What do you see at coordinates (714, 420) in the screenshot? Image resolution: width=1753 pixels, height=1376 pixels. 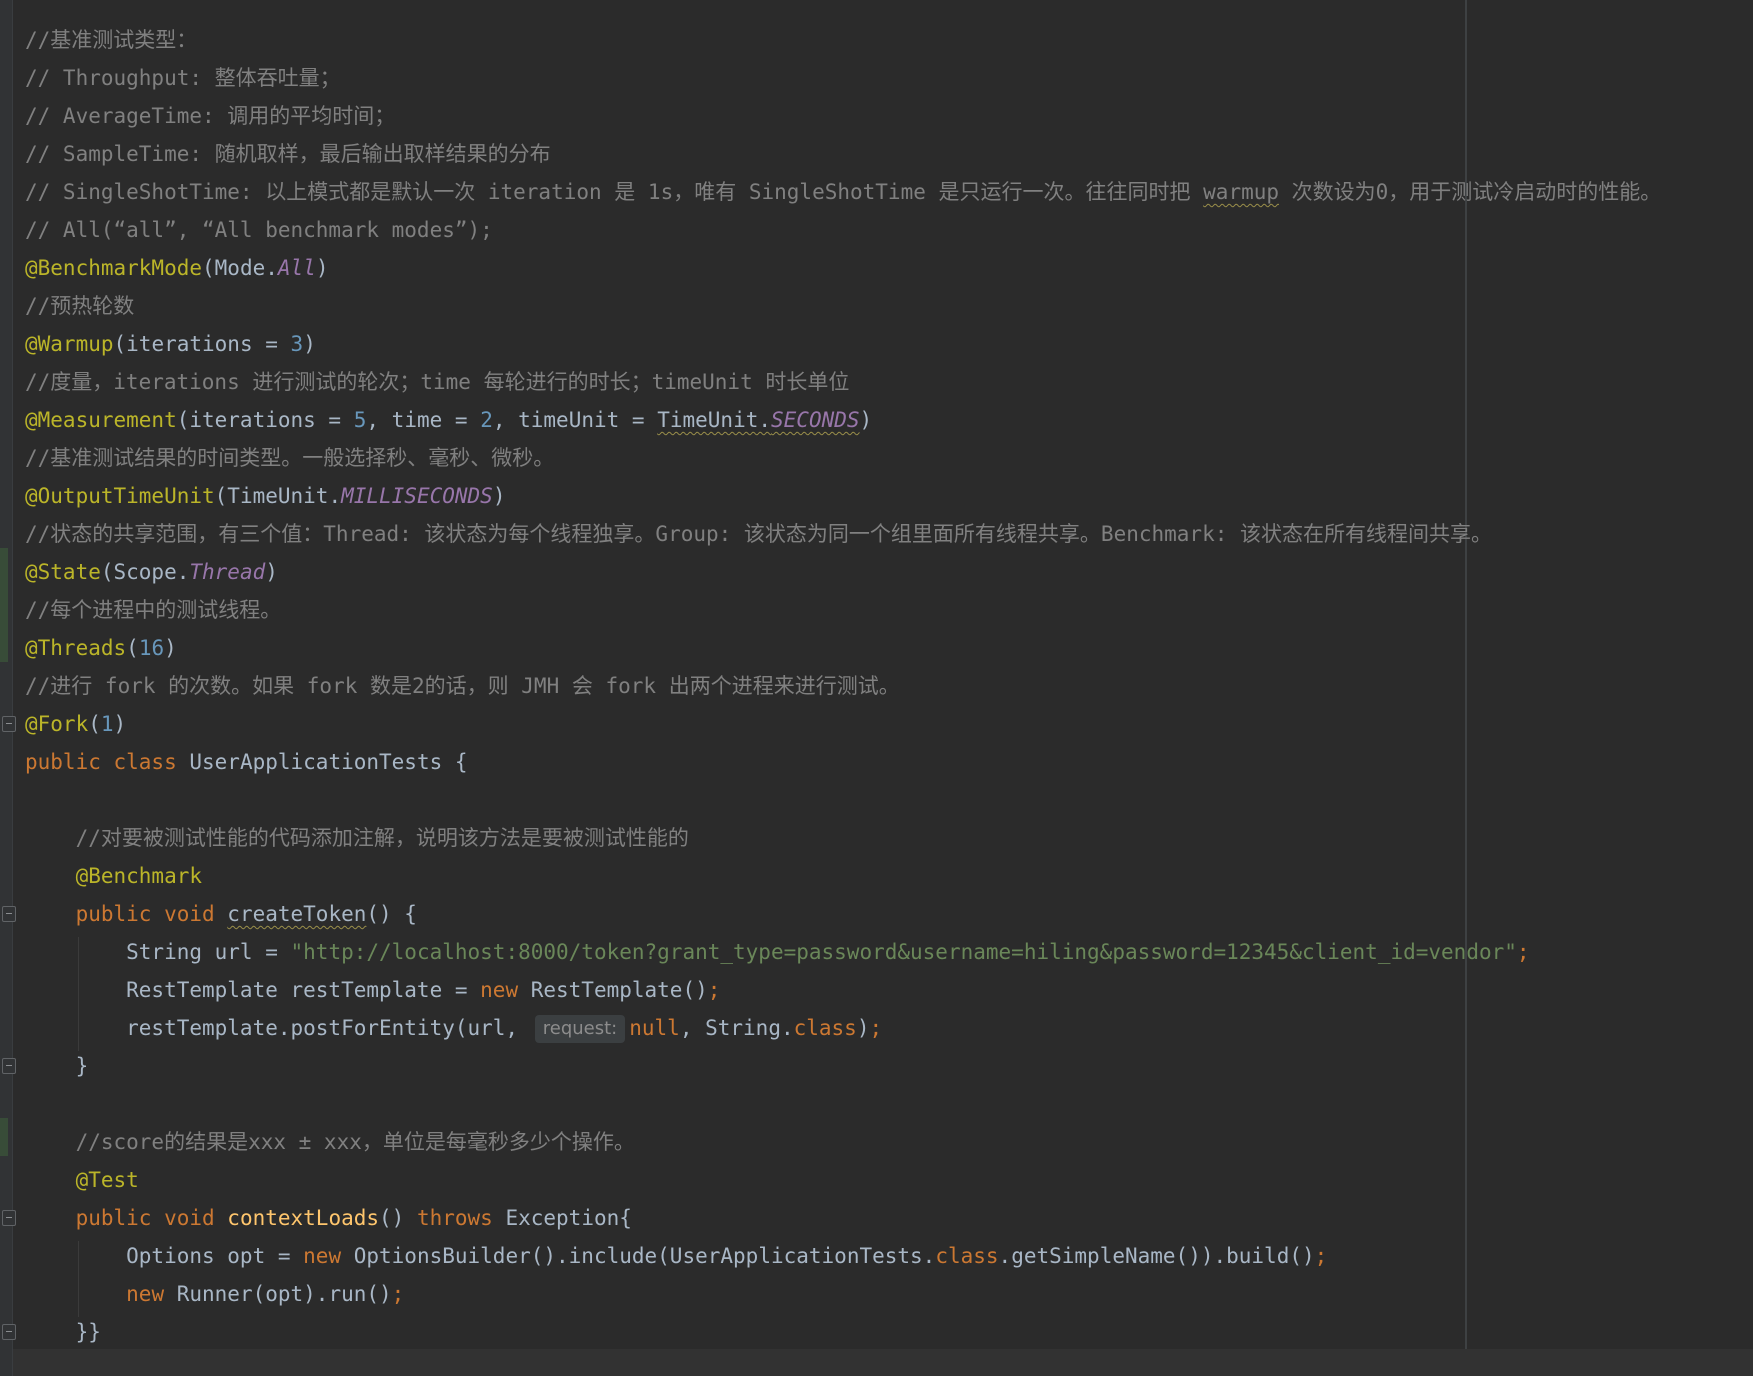 I see `code-token: TimeUnit.` at bounding box center [714, 420].